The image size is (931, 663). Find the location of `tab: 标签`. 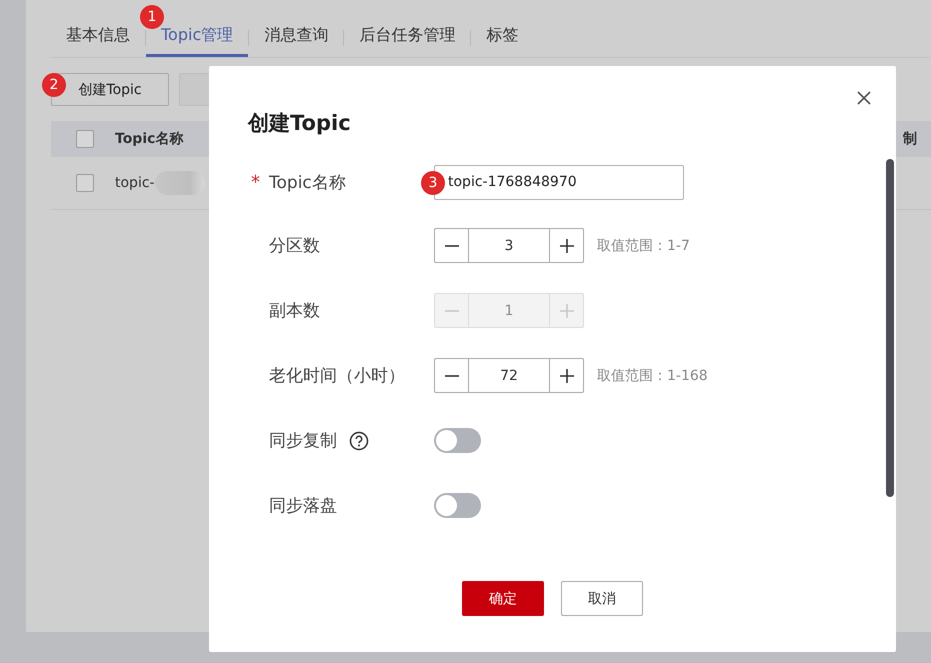

tab: 标签 is located at coordinates (502, 40).